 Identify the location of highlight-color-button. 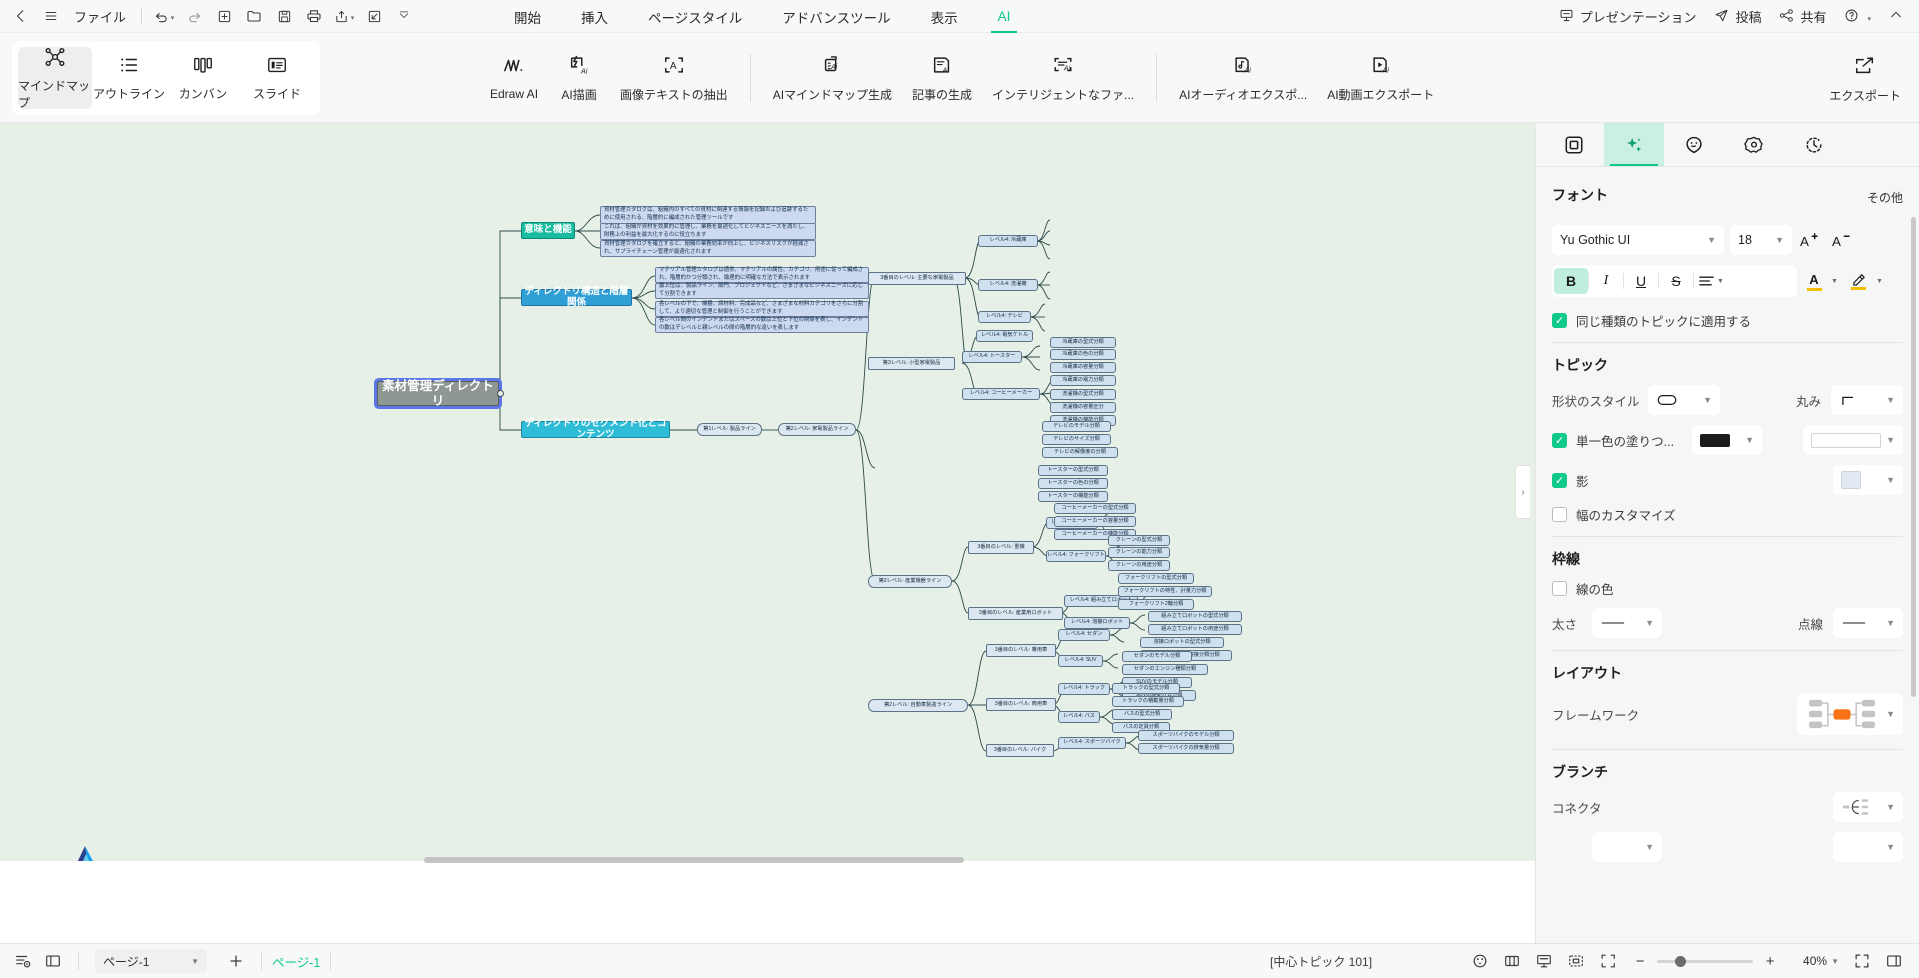
(1859, 281).